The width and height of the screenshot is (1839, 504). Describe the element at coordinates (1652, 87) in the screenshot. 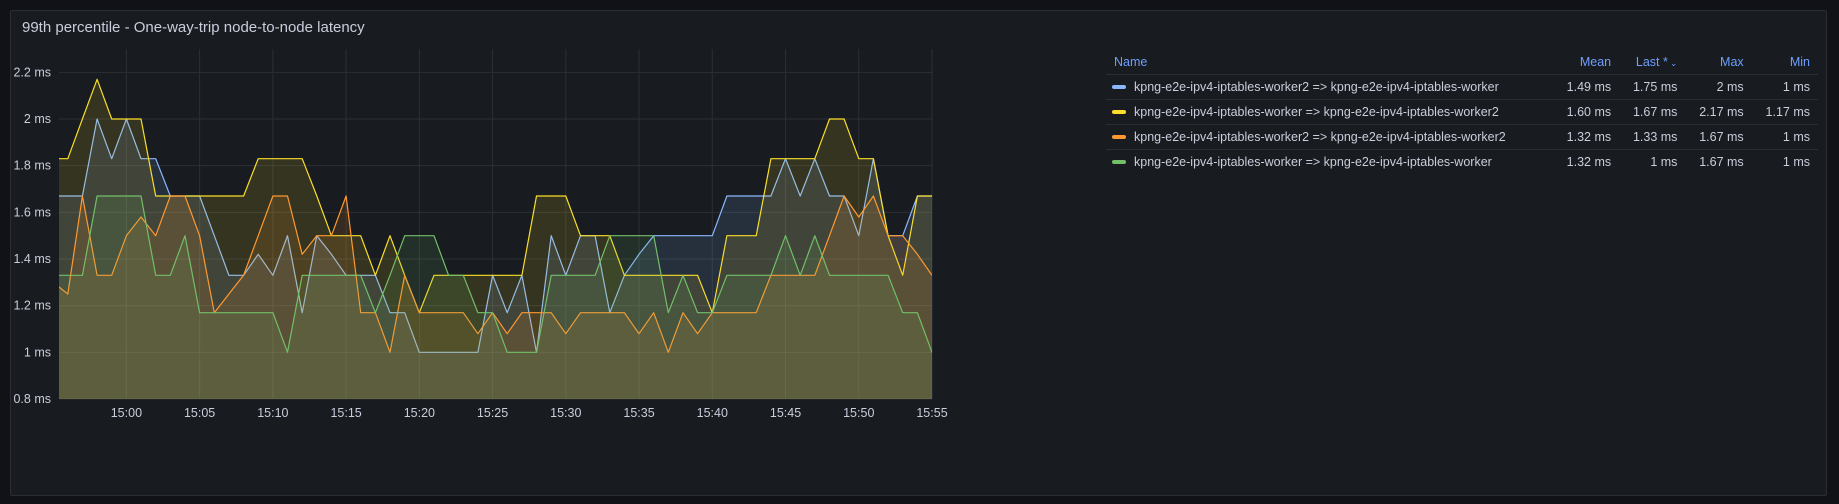

I see `legend-last-value: 1.75 ms` at that location.